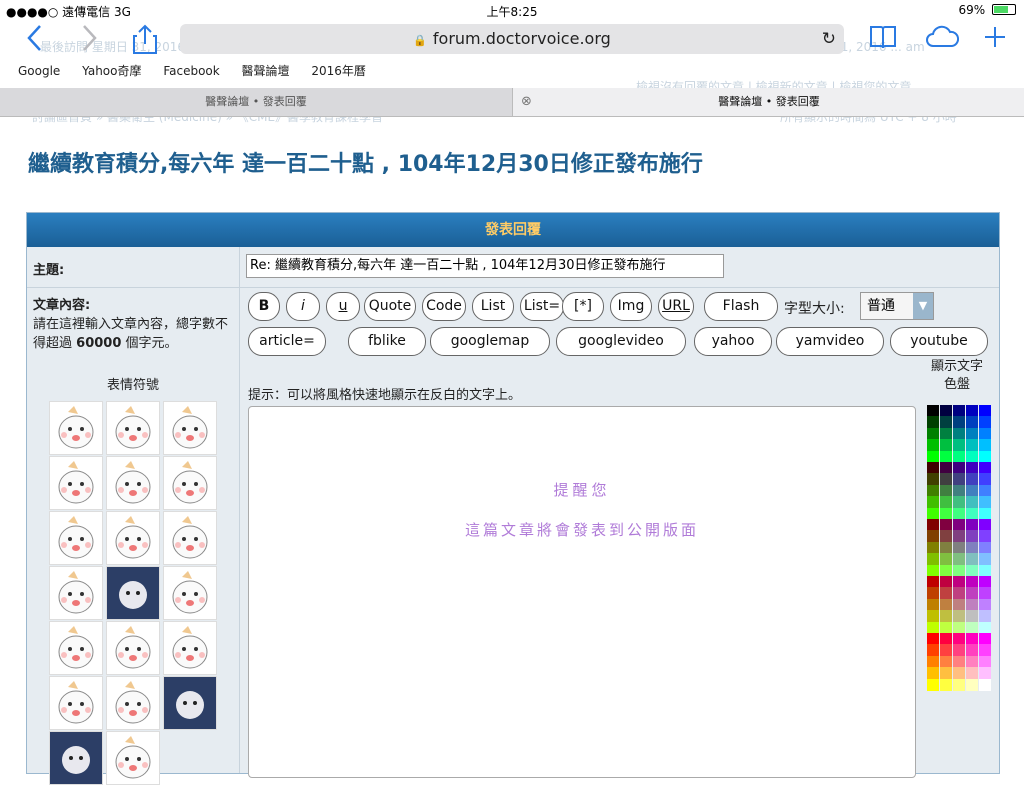 The width and height of the screenshot is (1024, 788). Describe the element at coordinates (942, 39) in the screenshot. I see `icloud-tabs-button` at that location.